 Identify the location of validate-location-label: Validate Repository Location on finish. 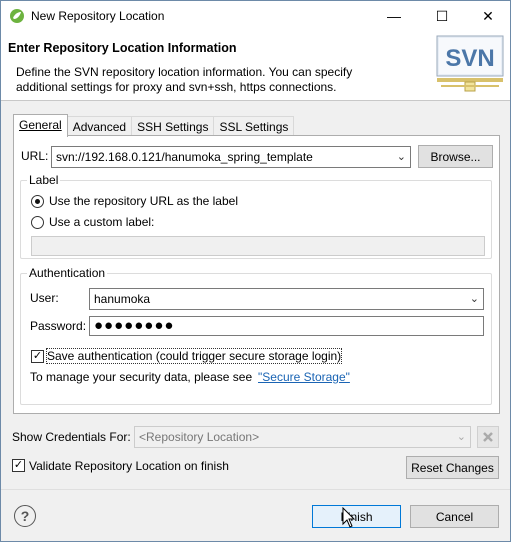
(129, 466).